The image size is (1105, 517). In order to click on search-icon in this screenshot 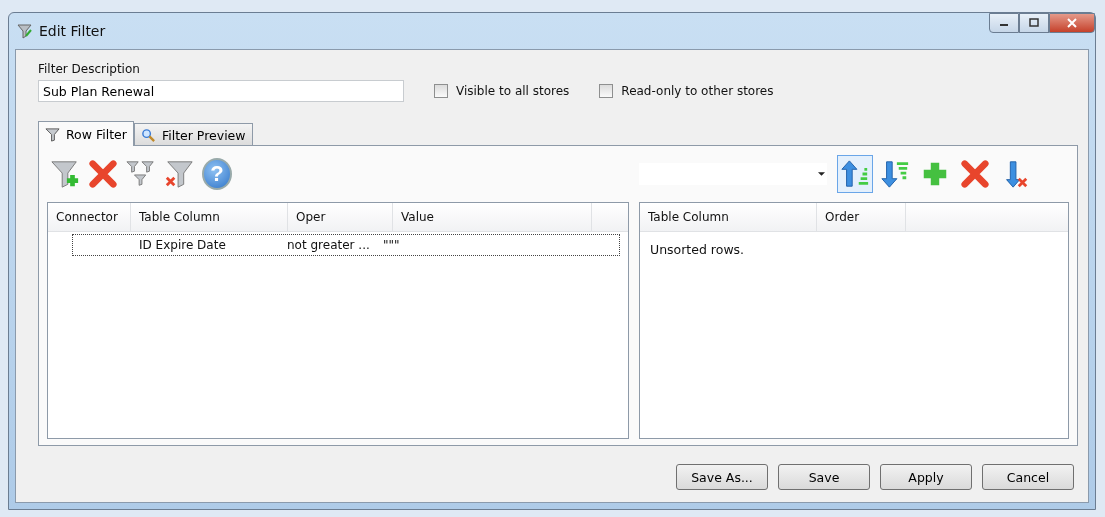, I will do `click(148, 135)`.